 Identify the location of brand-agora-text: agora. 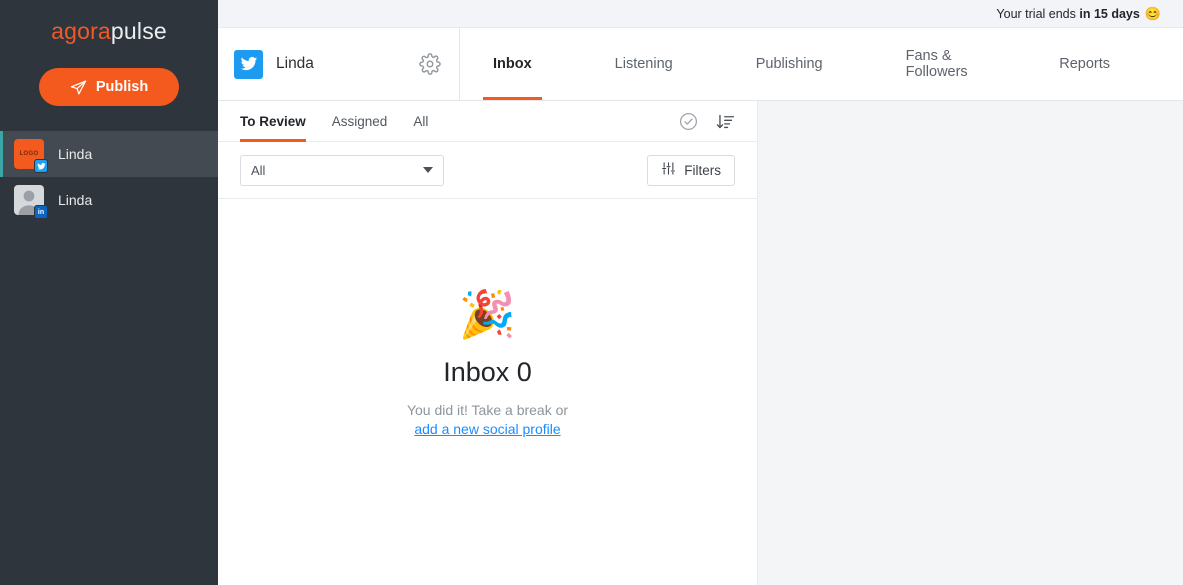
(81, 30).